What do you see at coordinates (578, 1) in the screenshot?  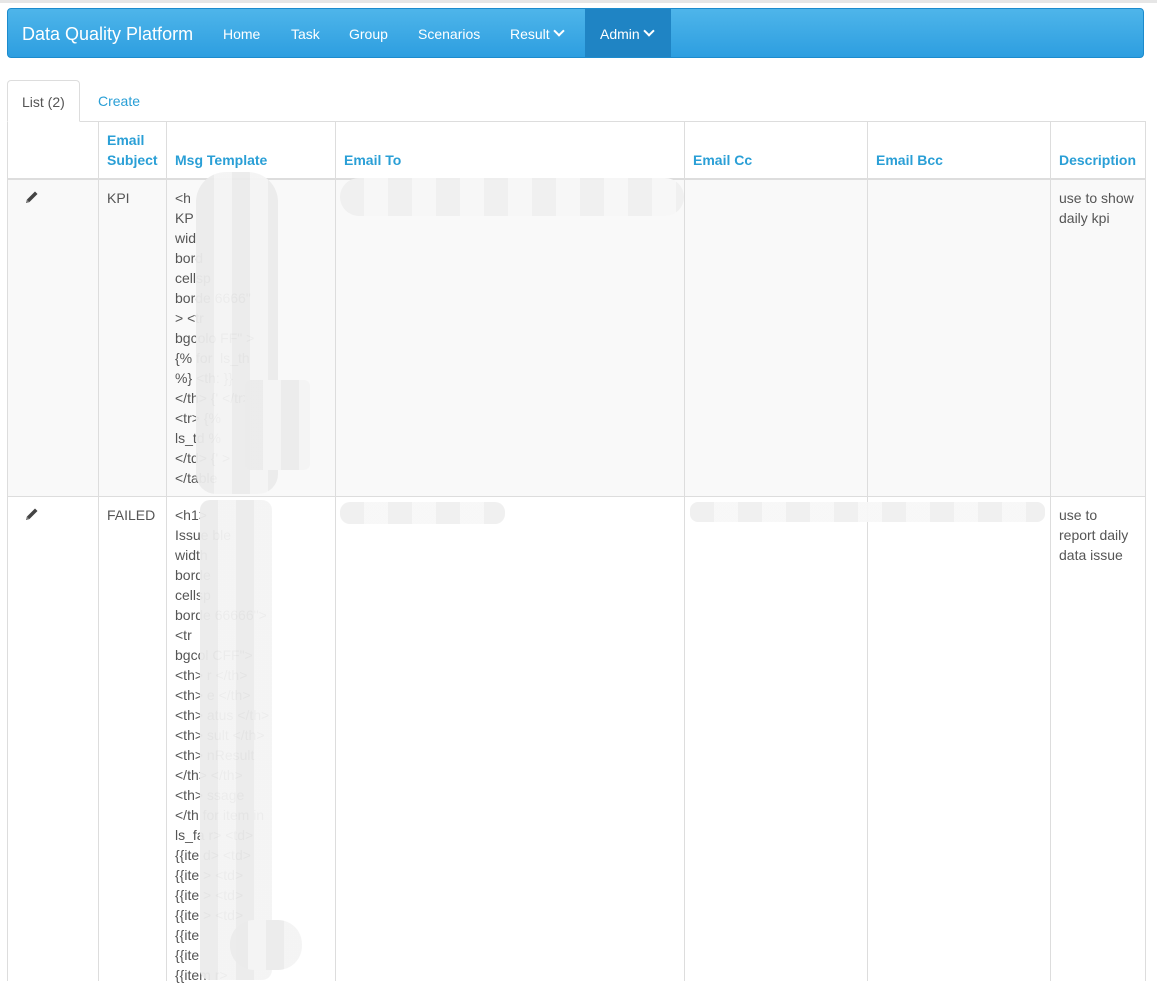 I see `window-top-border` at bounding box center [578, 1].